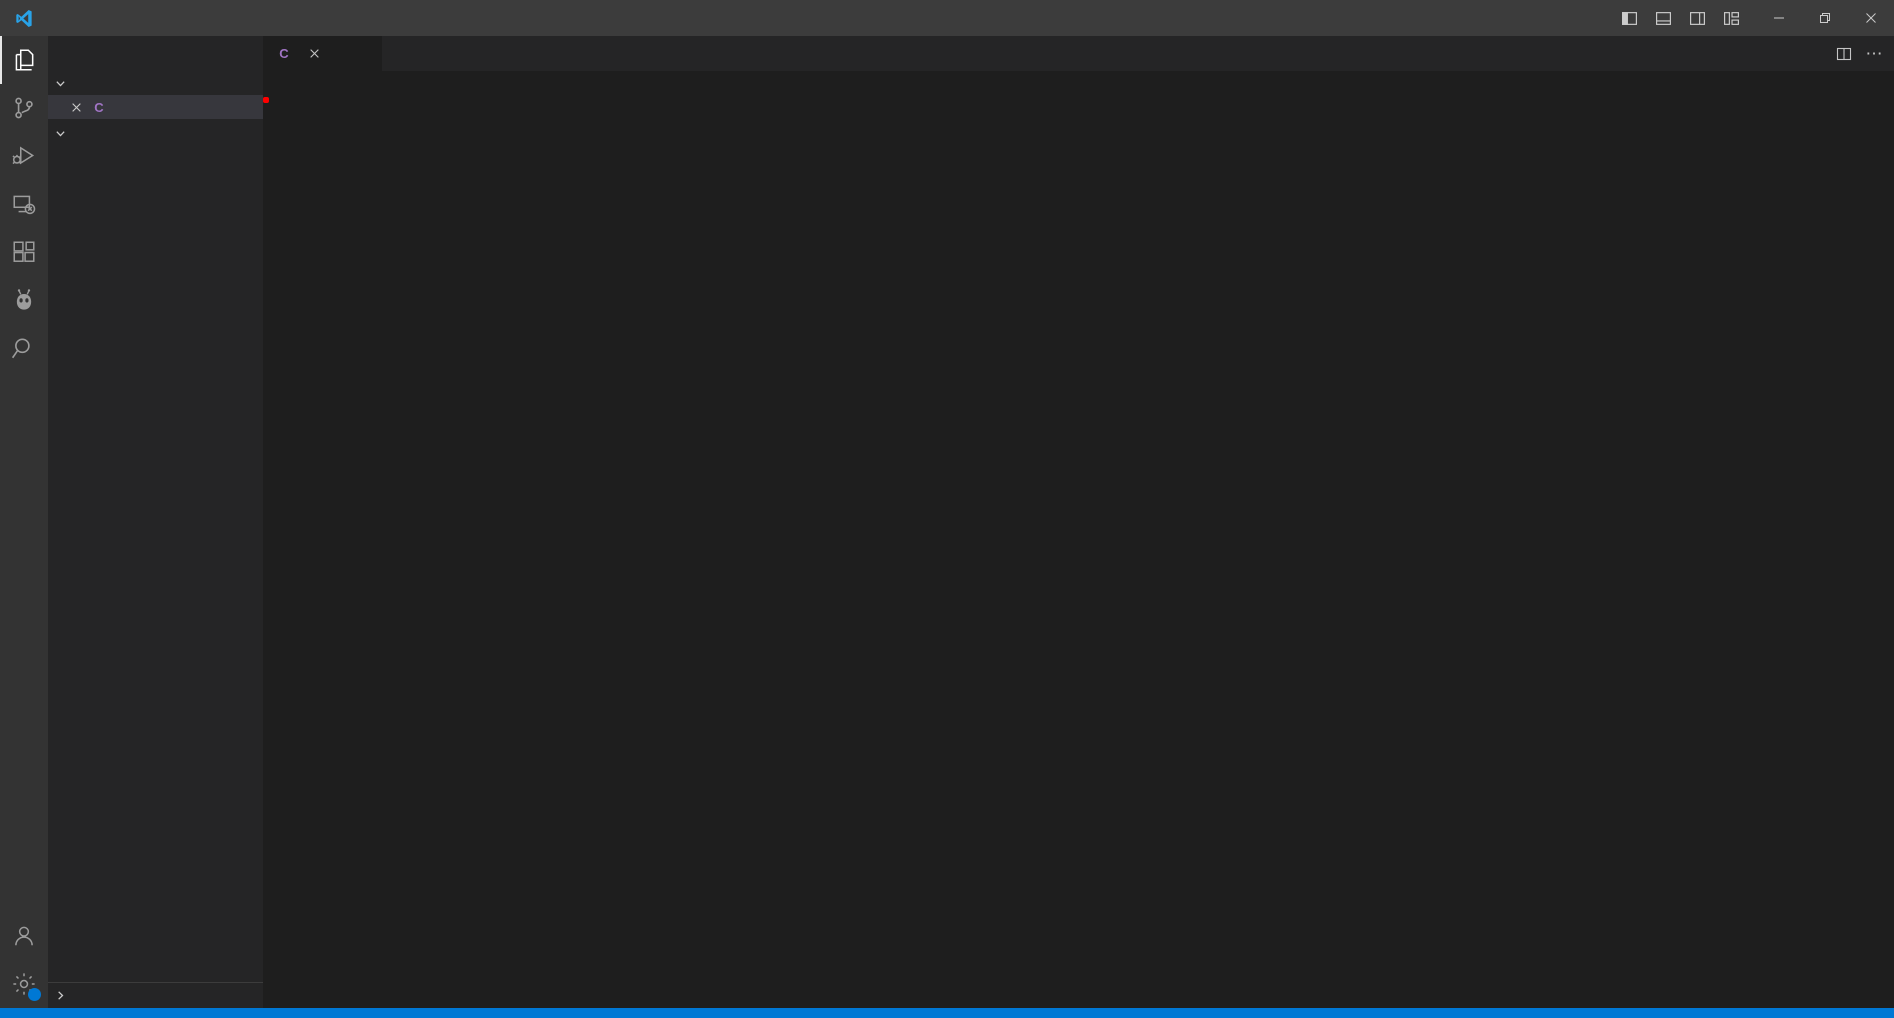  Describe the element at coordinates (106, 18) in the screenshot. I see `menu-selection` at that location.